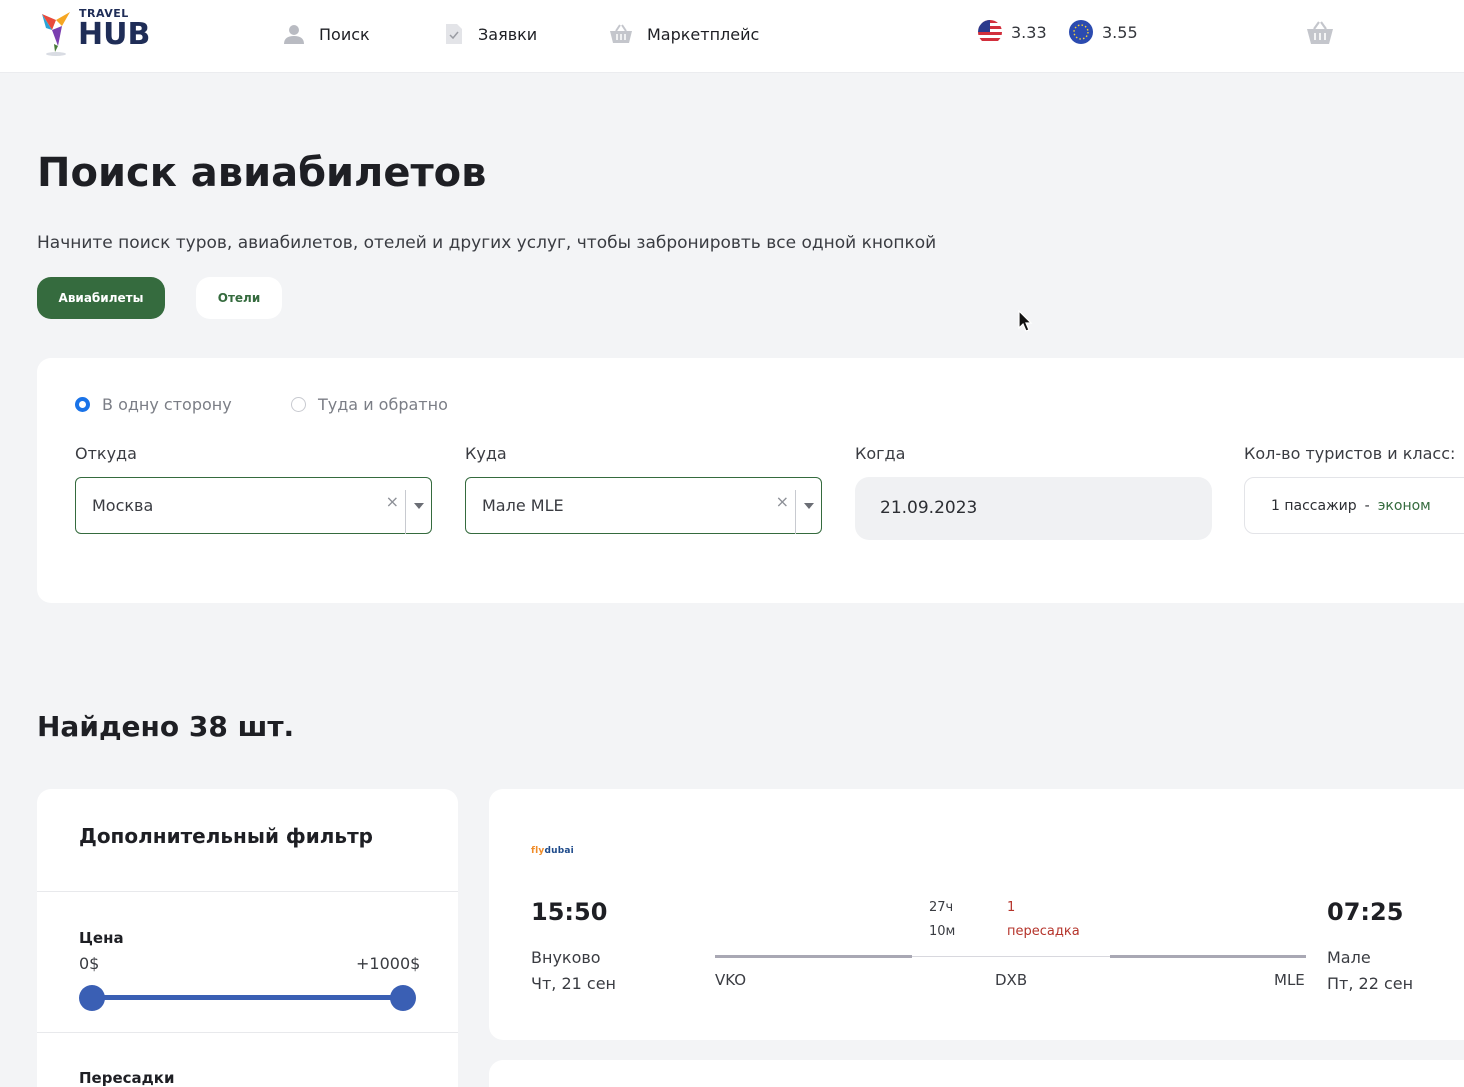  I want to click on to-dropdown-arrow-icon, so click(809, 506).